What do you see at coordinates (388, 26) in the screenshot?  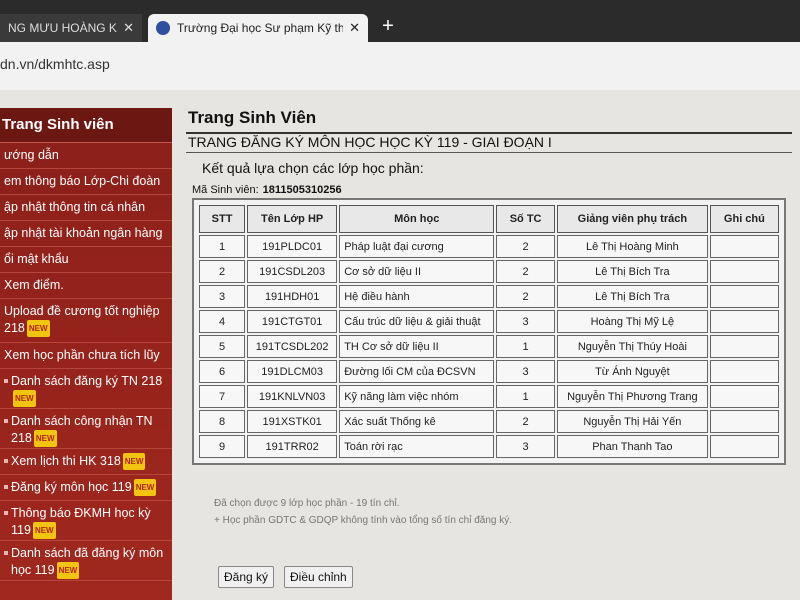 I see `new-tab-button: +` at bounding box center [388, 26].